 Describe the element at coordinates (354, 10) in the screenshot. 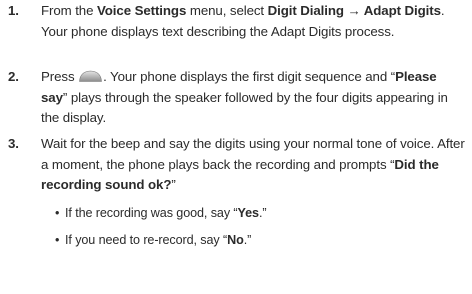

I see `menu-path: Digit Dialing → Adapt Digits` at that location.